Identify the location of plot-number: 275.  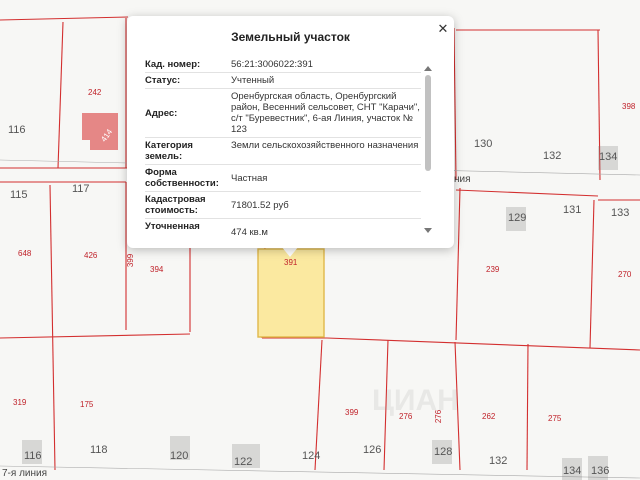
(555, 418).